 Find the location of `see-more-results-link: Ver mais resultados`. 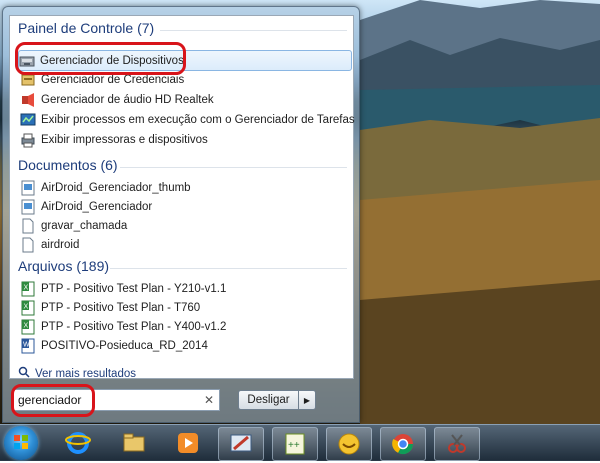

see-more-results-link: Ver mais resultados is located at coordinates (77, 373).